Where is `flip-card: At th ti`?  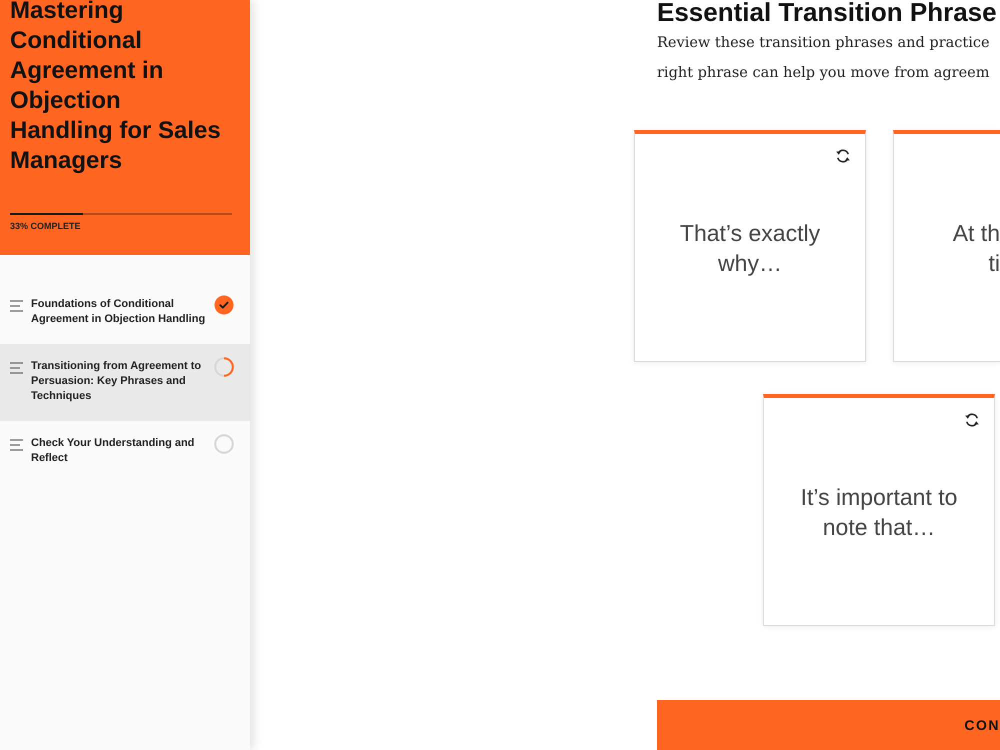
flip-card: At th ti is located at coordinates (946, 246).